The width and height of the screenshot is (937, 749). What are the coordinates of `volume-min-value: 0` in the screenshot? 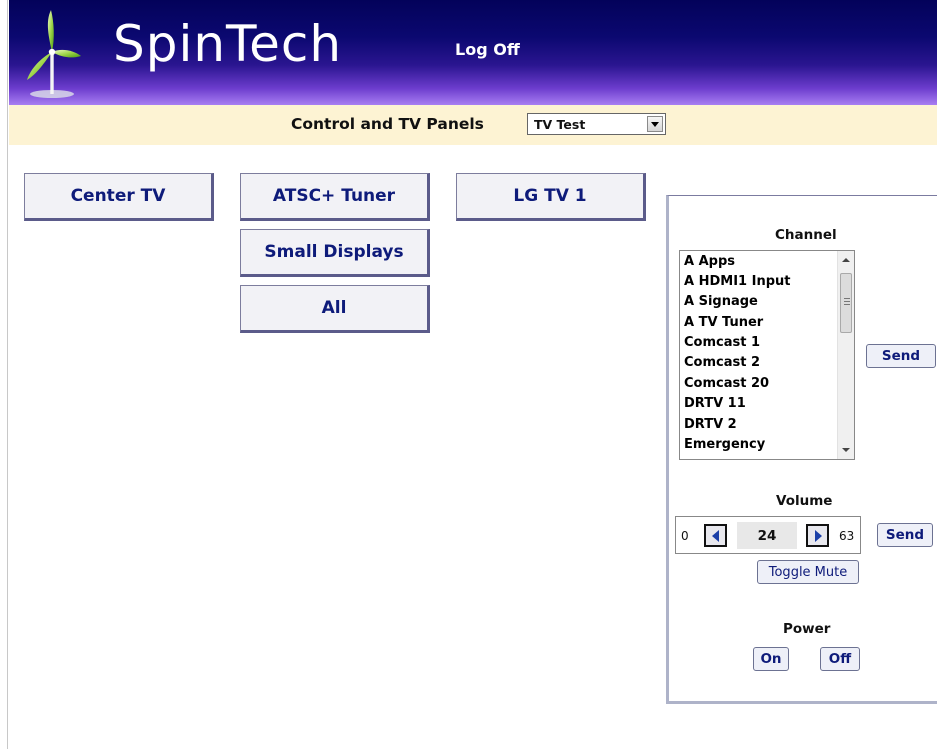 It's located at (685, 536).